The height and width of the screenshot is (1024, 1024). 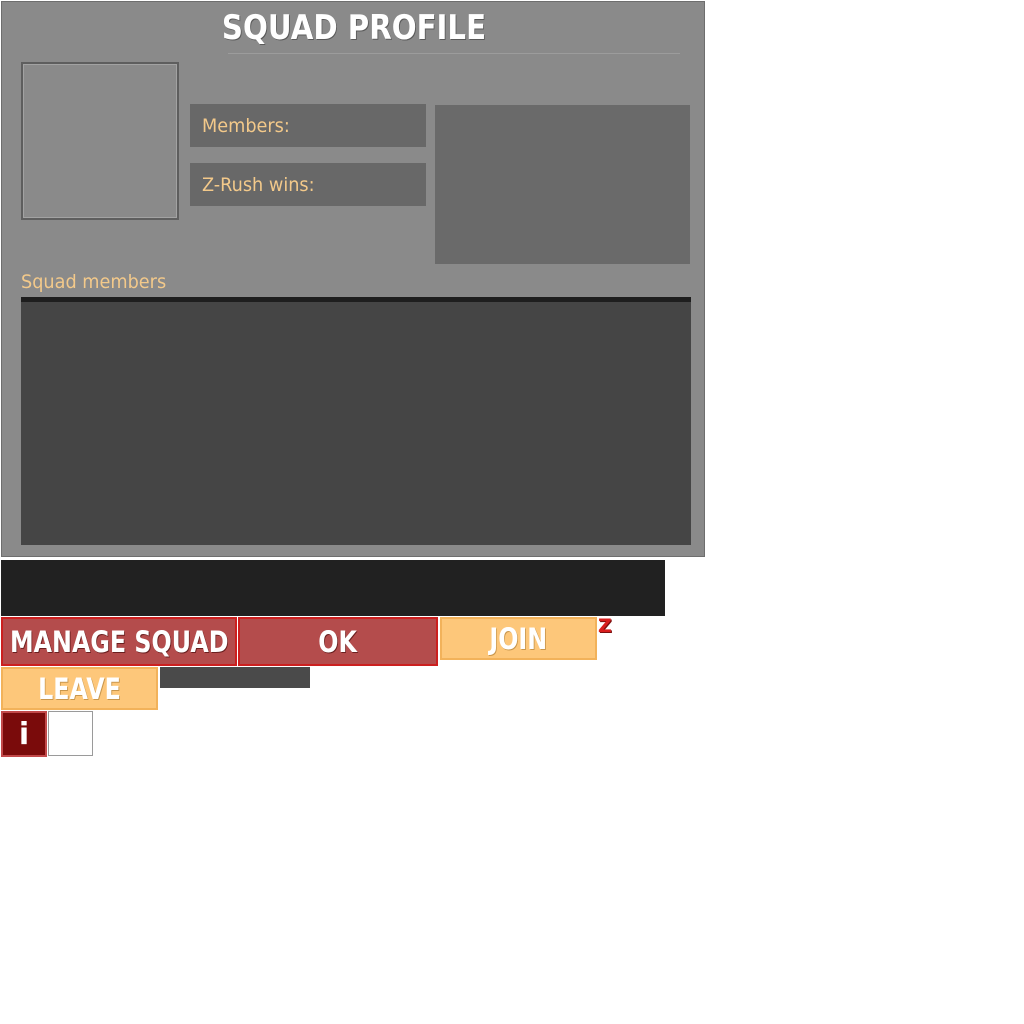 I want to click on squad-emblem, so click(x=100, y=141).